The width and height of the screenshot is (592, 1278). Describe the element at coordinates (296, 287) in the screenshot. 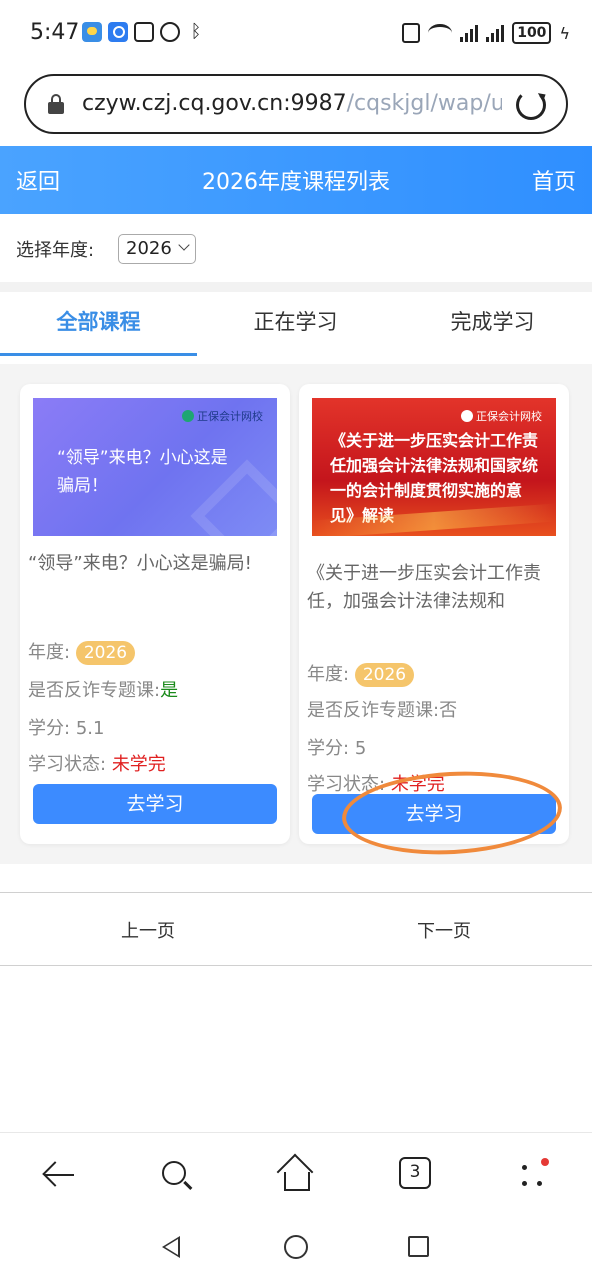

I see `section-divider` at that location.